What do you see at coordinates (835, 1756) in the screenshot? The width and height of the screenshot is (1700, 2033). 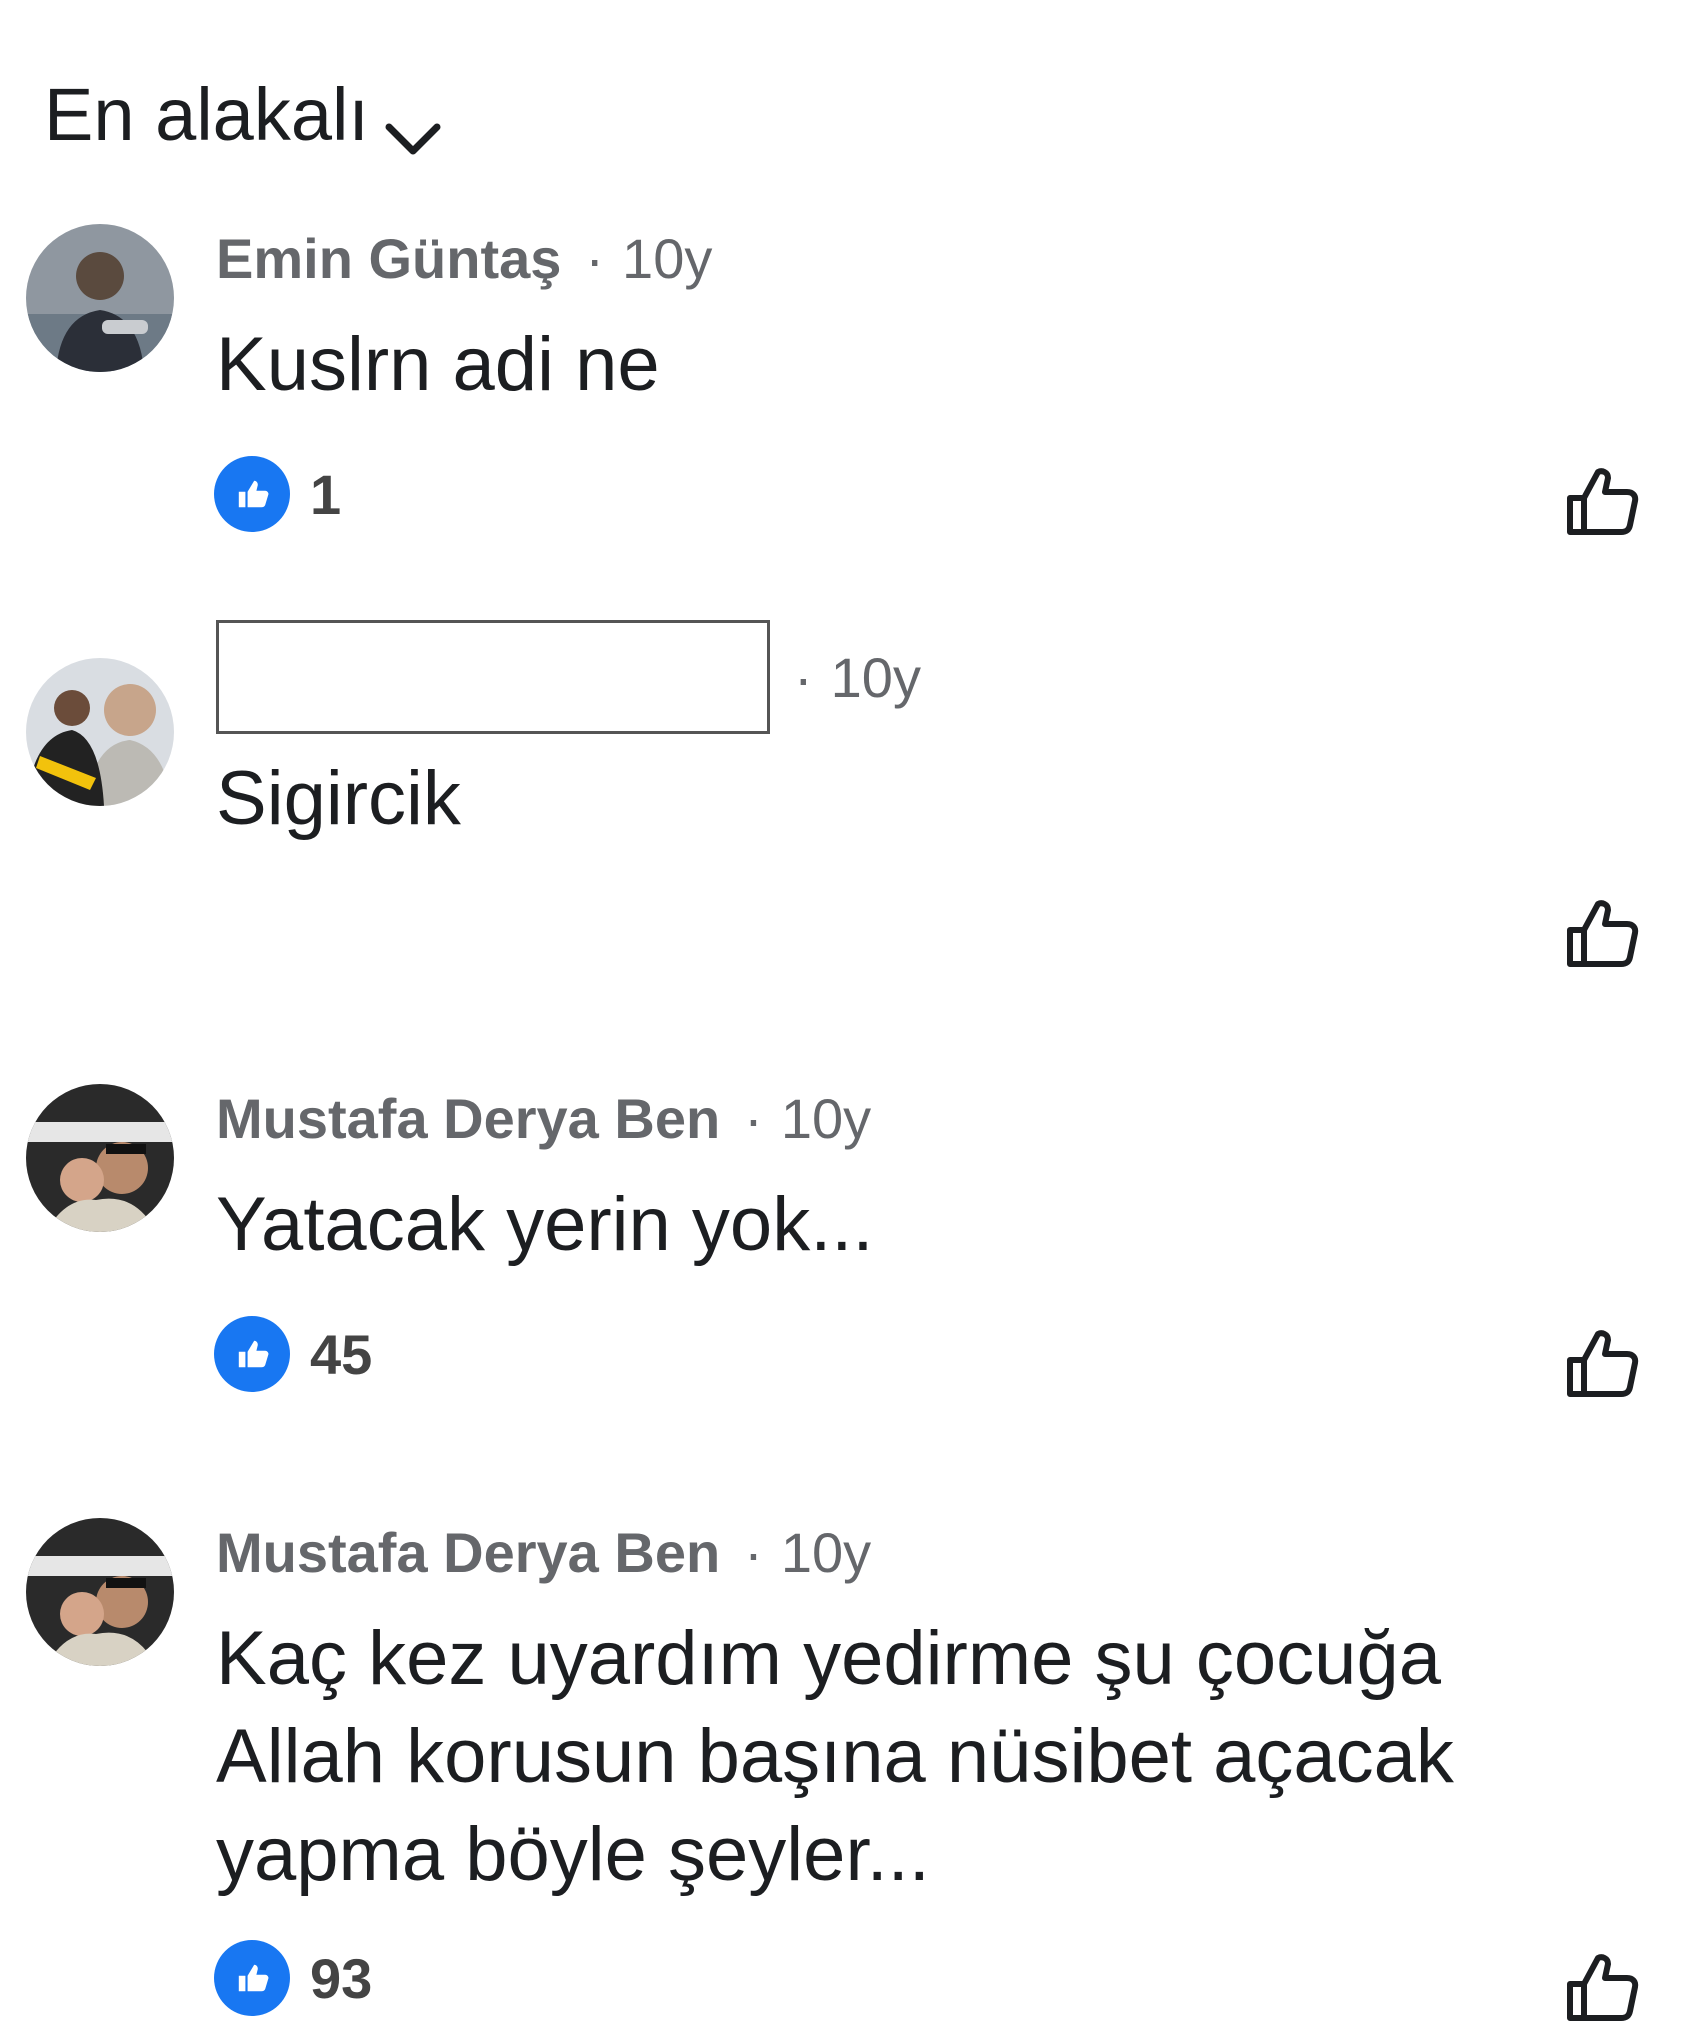 I see `comment-text-line: Allah korusun başına nüsibet açacak` at bounding box center [835, 1756].